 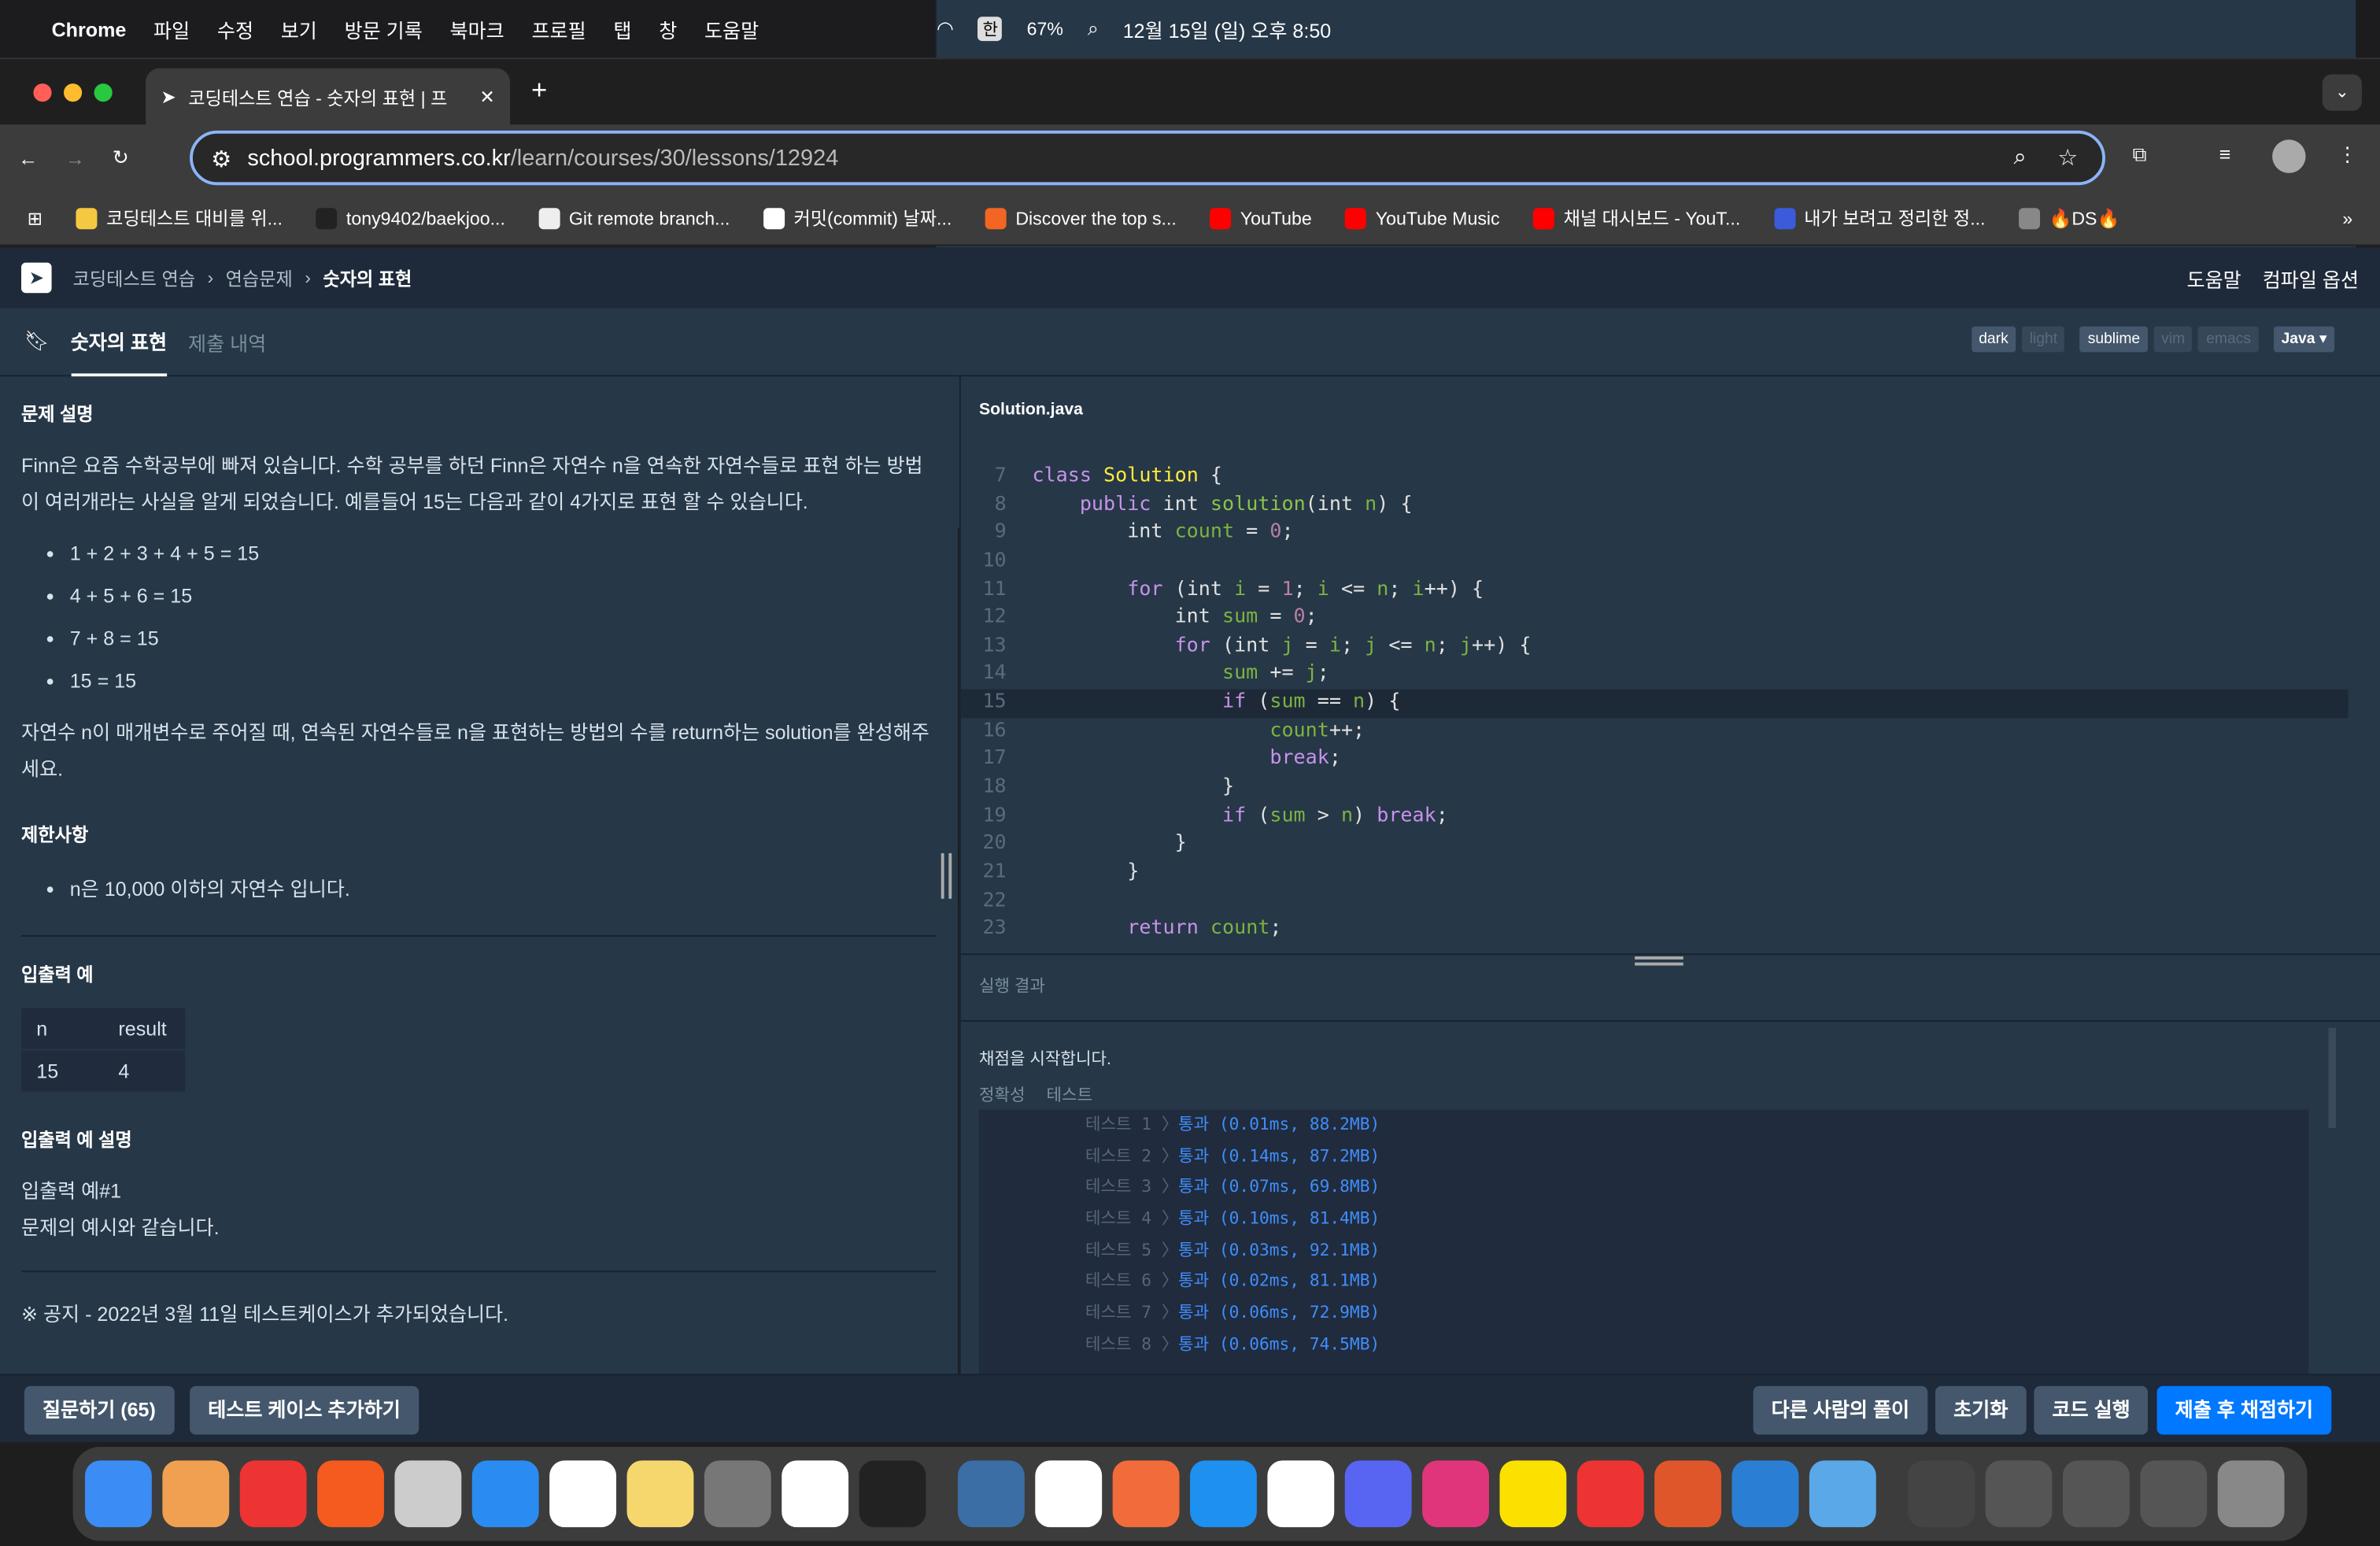 I want to click on run-code-button: 코드 실행, so click(x=2091, y=1410).